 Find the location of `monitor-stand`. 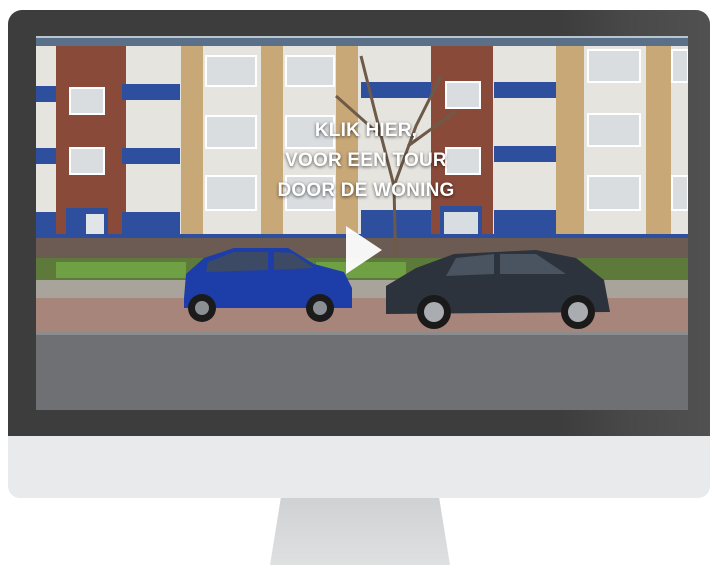

monitor-stand is located at coordinates (360, 531).